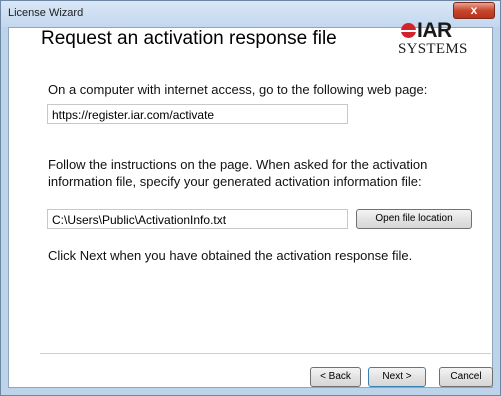  I want to click on logo-iar-text: IAR, so click(434, 30).